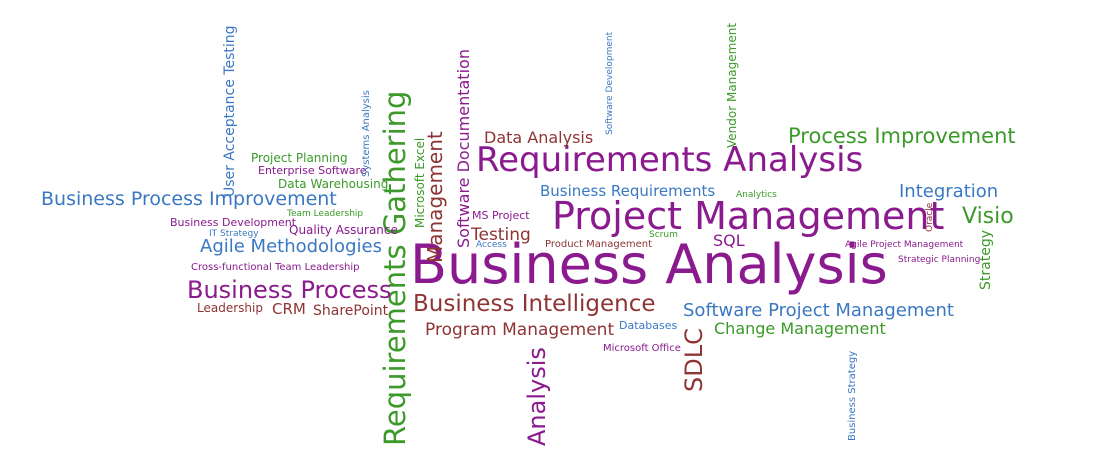 The height and width of the screenshot is (454, 1100). Describe the element at coordinates (534, 304) in the screenshot. I see `word-business-intelligence: Business Intelligence` at that location.